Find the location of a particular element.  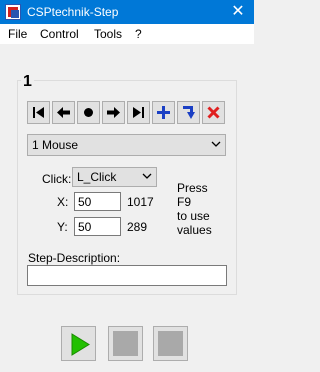

window-title: CSPtechnik-Step is located at coordinates (73, 12).